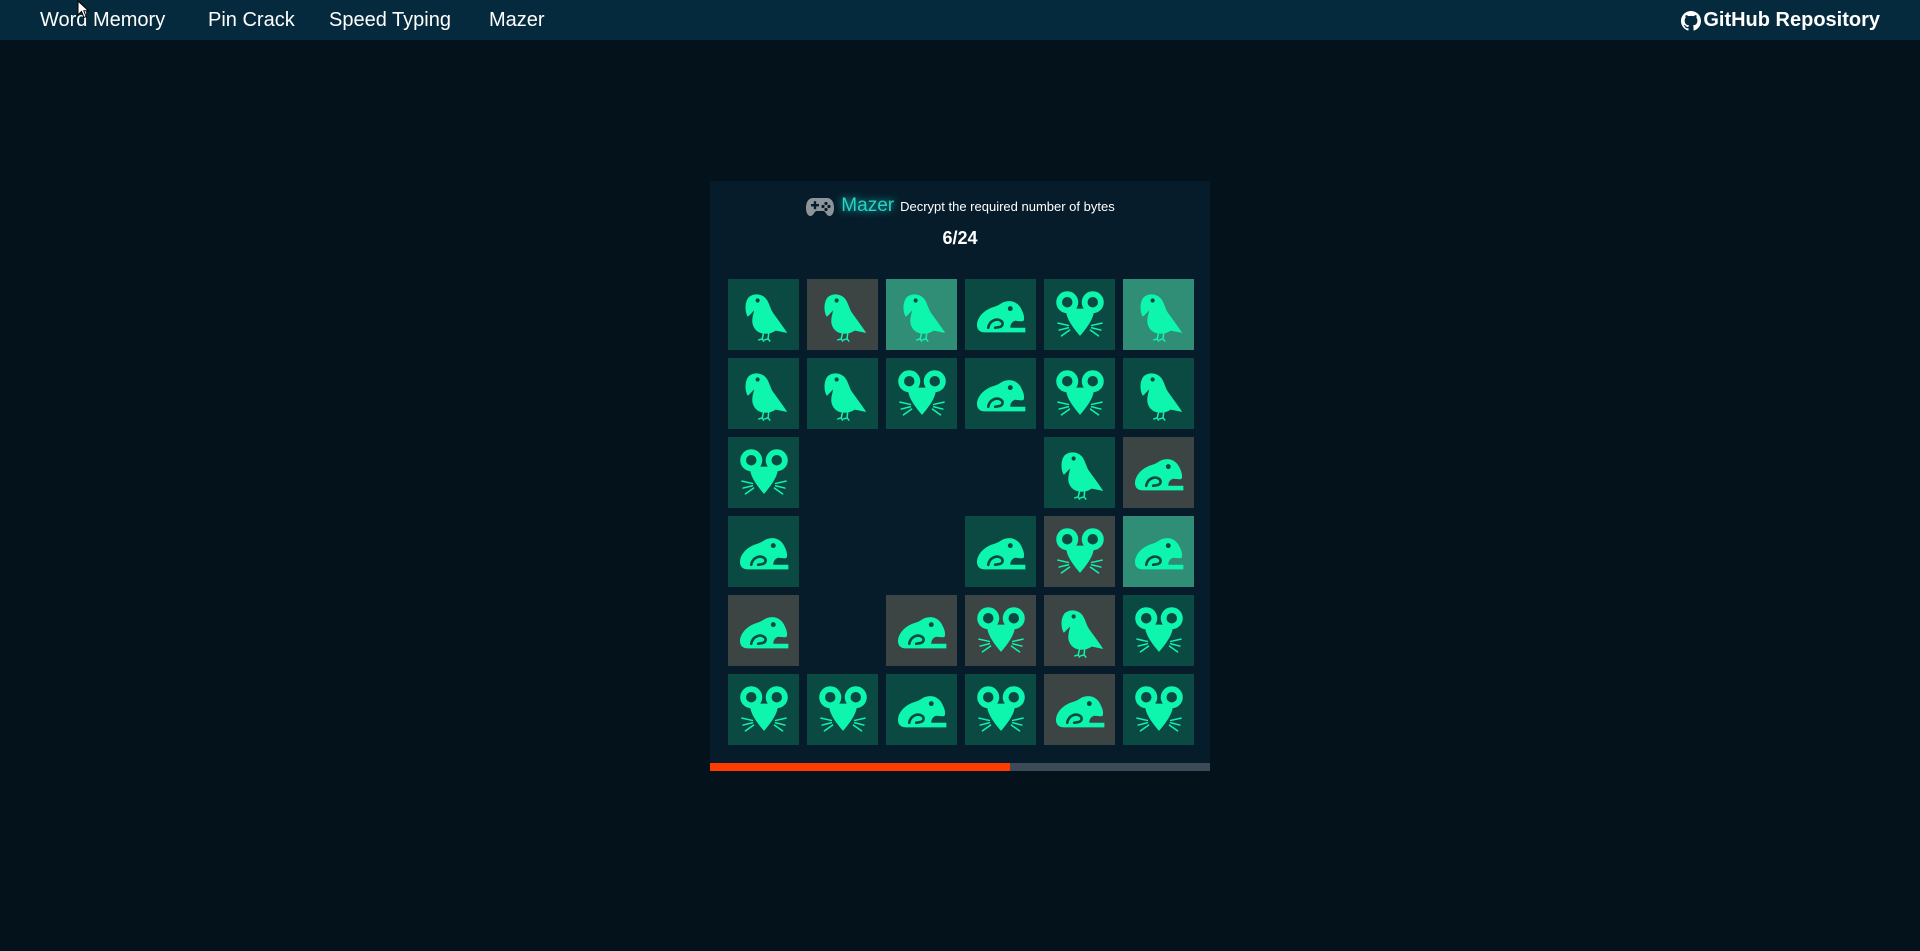 The width and height of the screenshot is (1920, 951). What do you see at coordinates (390, 20) in the screenshot?
I see `nav-link-speed-typing: Speed Typing` at bounding box center [390, 20].